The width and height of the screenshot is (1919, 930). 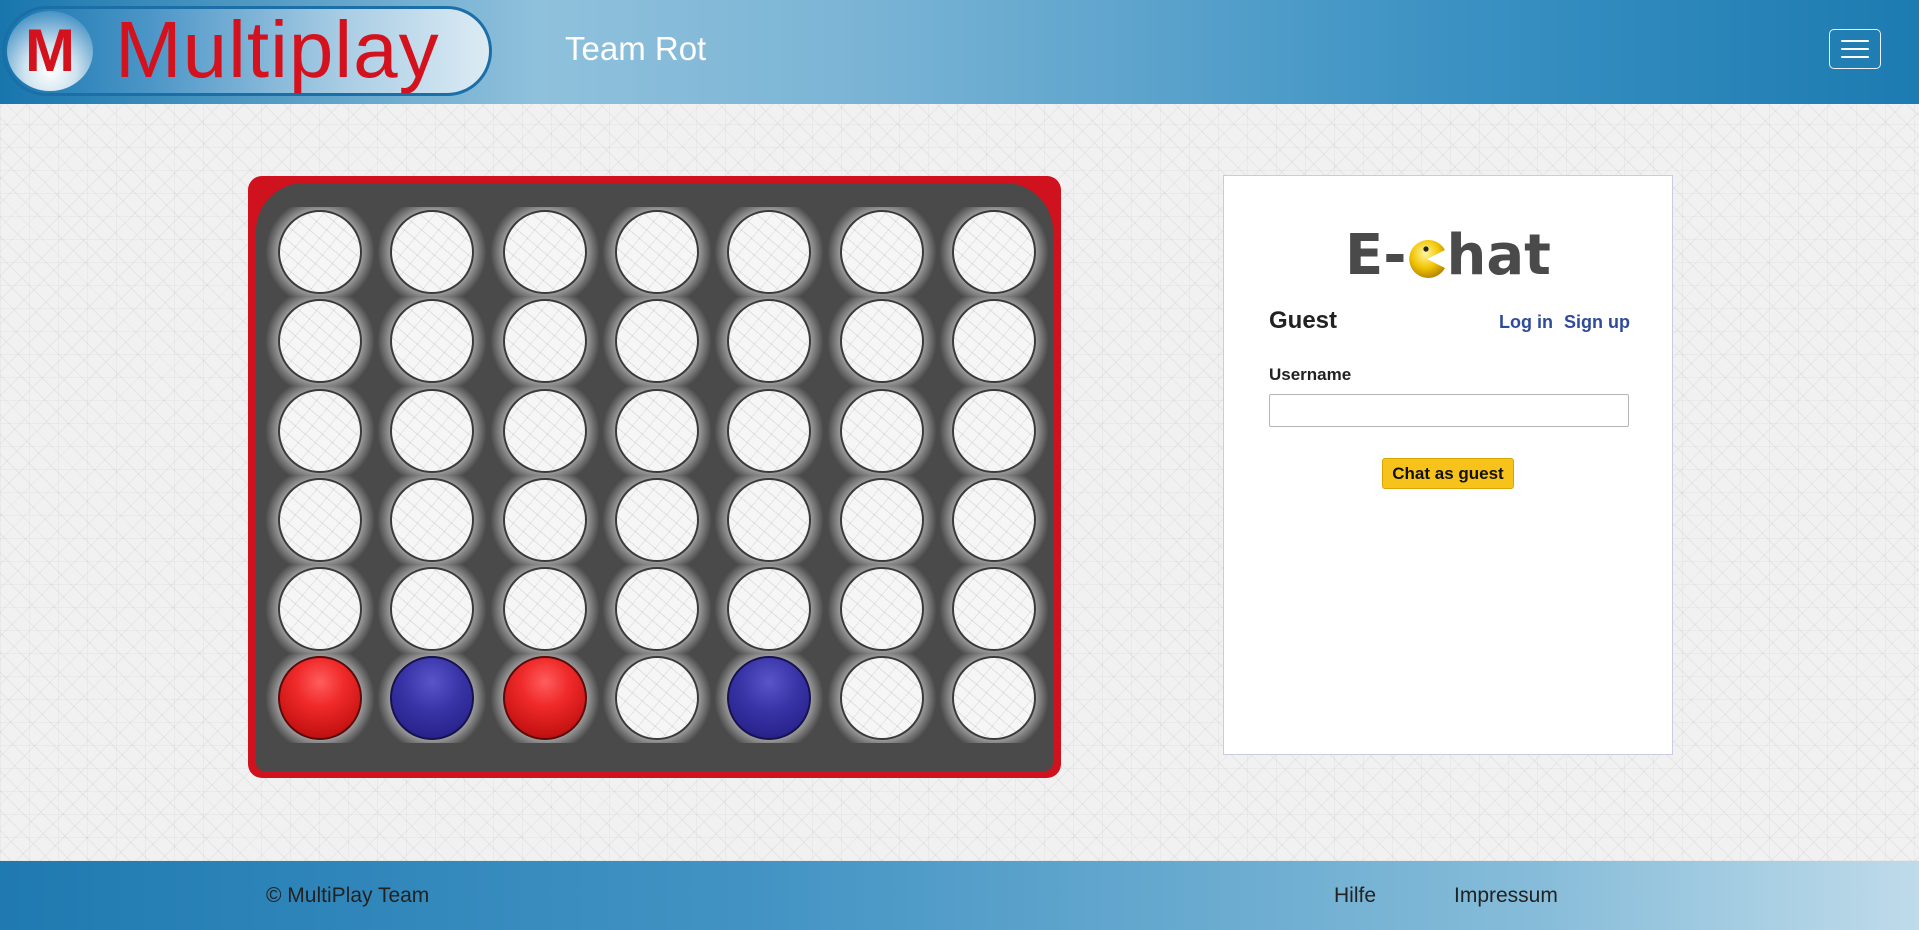 I want to click on header: M Multiplay Team Rot, so click(x=959, y=52).